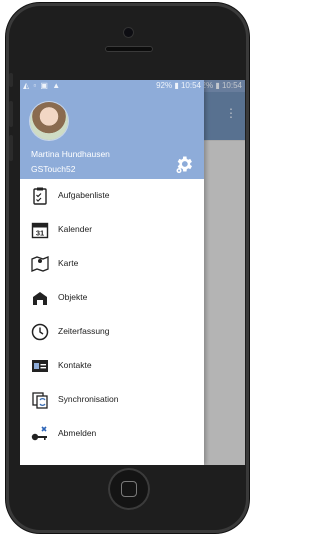 The image size is (320, 536). I want to click on menu-item-label: Synchronisation, so click(88, 399).